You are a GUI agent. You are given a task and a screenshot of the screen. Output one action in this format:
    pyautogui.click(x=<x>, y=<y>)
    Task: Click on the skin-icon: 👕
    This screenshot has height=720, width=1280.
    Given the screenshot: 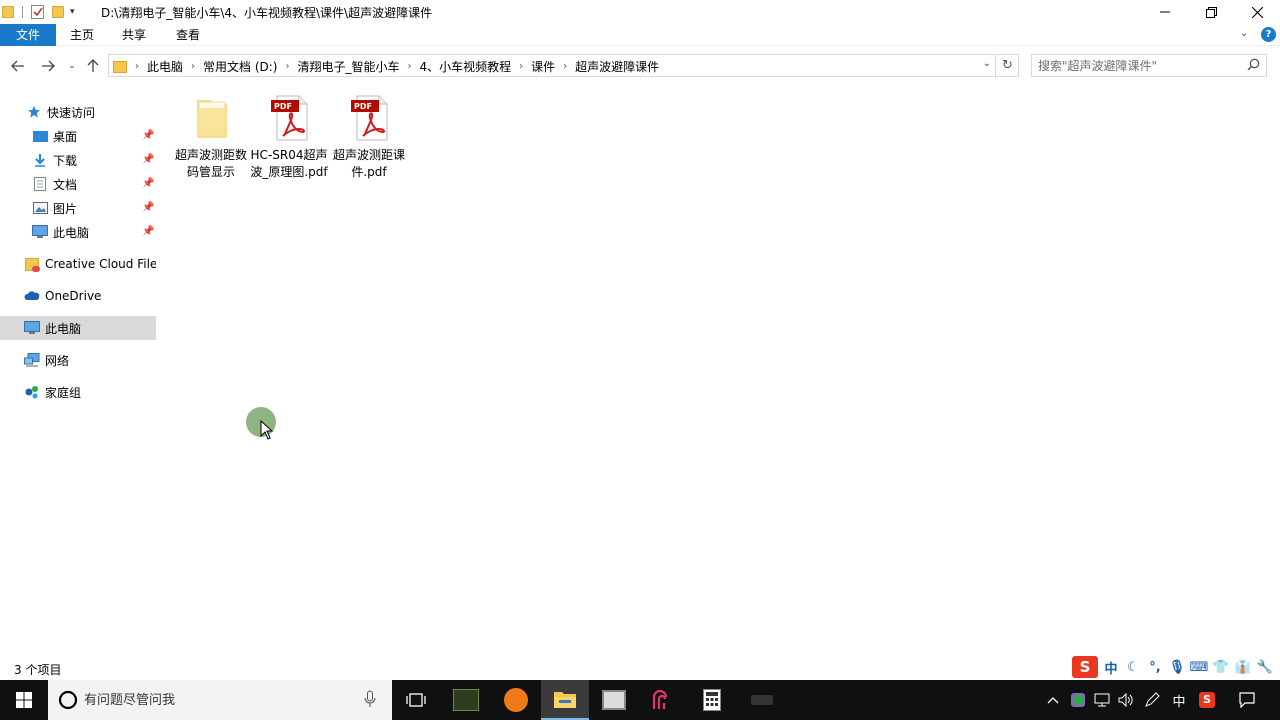 What is the action you would take?
    pyautogui.click(x=1221, y=667)
    